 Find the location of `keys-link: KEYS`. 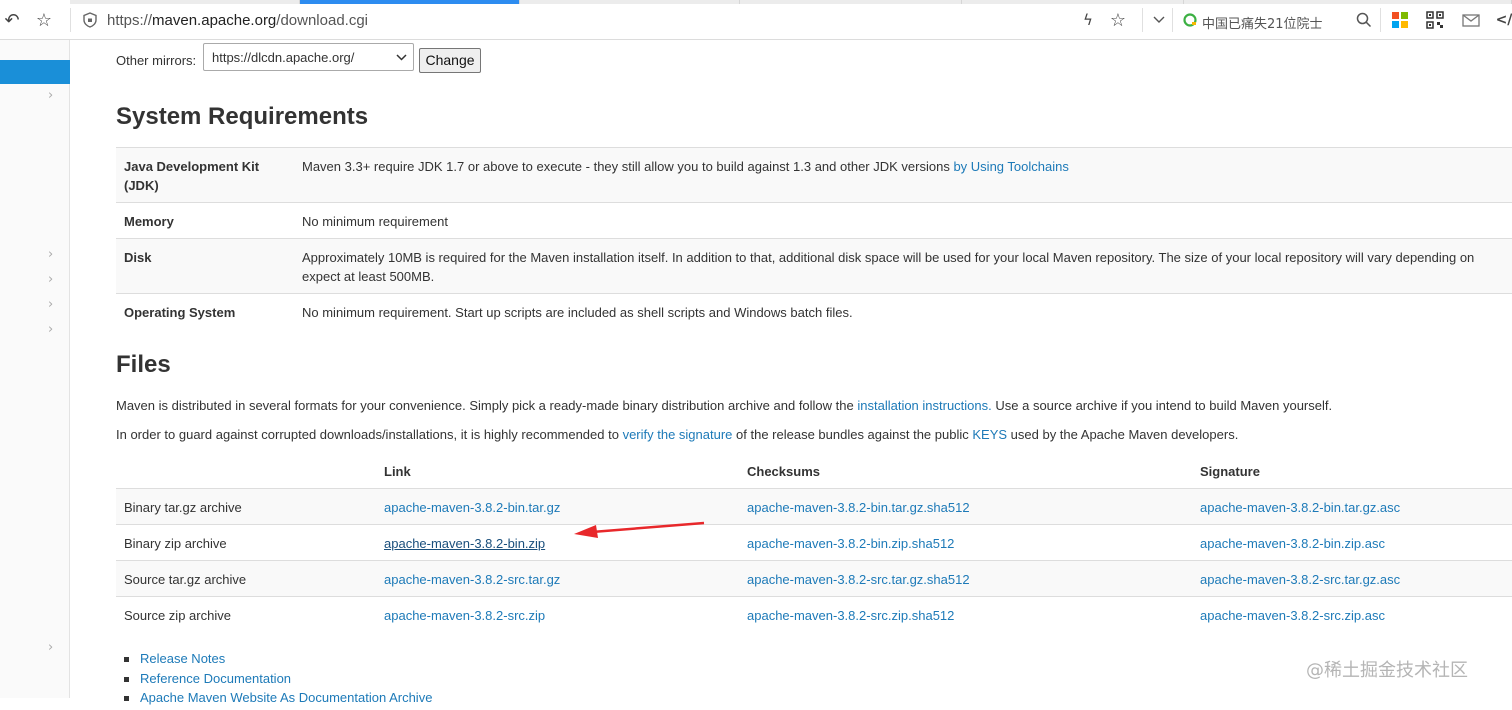

keys-link: KEYS is located at coordinates (989, 434).